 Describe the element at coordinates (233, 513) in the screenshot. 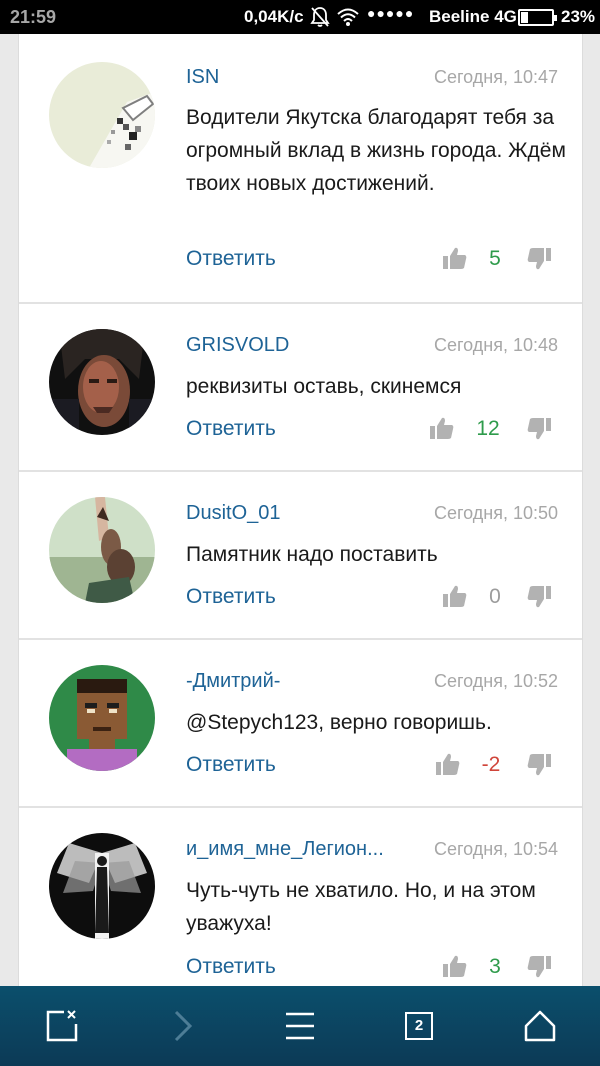

I see `comment-author: DusitO_01` at that location.